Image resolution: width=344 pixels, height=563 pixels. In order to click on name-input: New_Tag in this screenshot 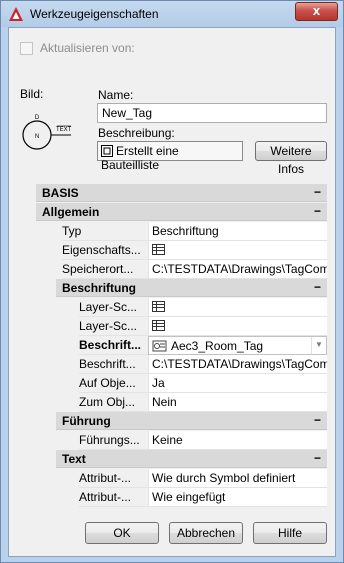, I will do `click(212, 113)`.